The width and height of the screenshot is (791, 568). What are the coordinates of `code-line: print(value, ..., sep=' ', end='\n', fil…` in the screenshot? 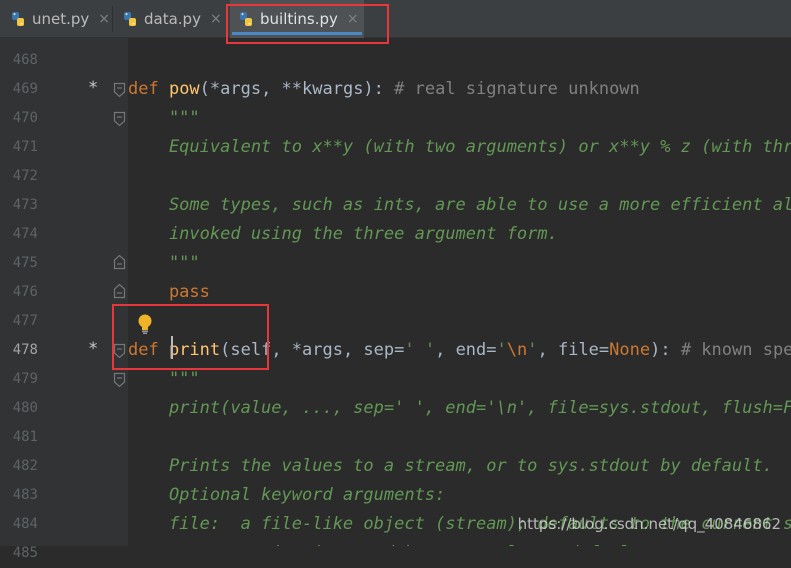 It's located at (459, 408).